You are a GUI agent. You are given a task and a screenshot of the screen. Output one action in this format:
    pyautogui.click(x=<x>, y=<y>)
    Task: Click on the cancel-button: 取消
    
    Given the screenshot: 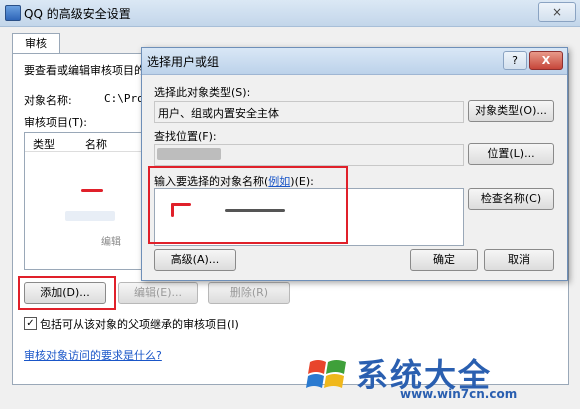 What is the action you would take?
    pyautogui.click(x=519, y=260)
    